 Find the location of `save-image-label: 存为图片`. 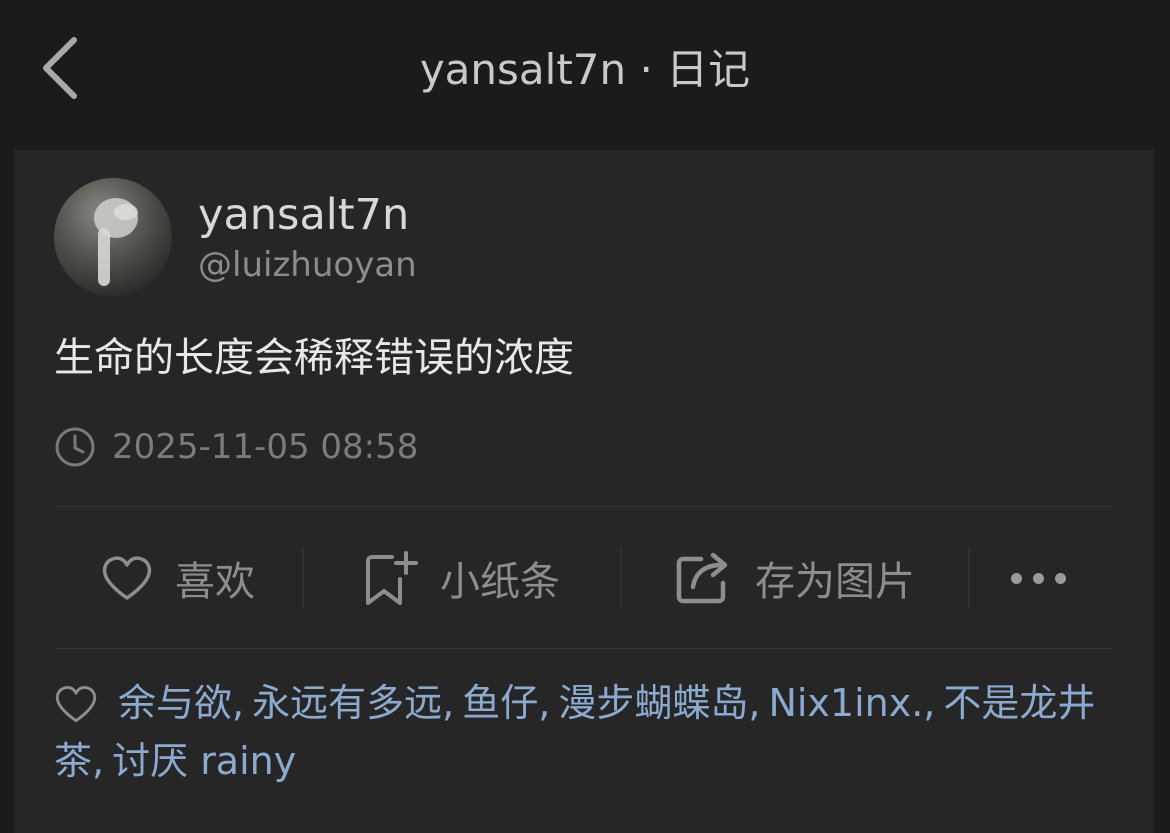

save-image-label: 存为图片 is located at coordinates (835, 582).